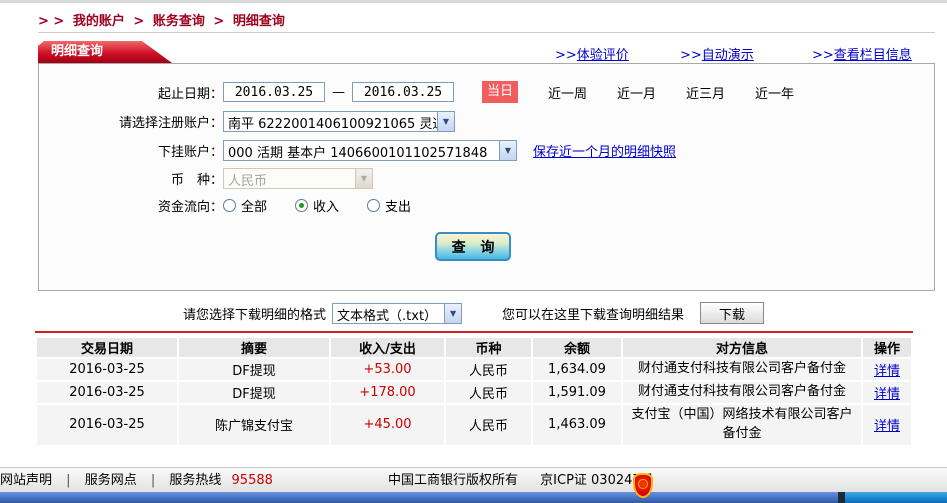 Image resolution: width=947 pixels, height=503 pixels. I want to click on table-header-row: 交易日期 摘要 收入/支出 币种 余额 对方信息 操作, so click(474, 347).